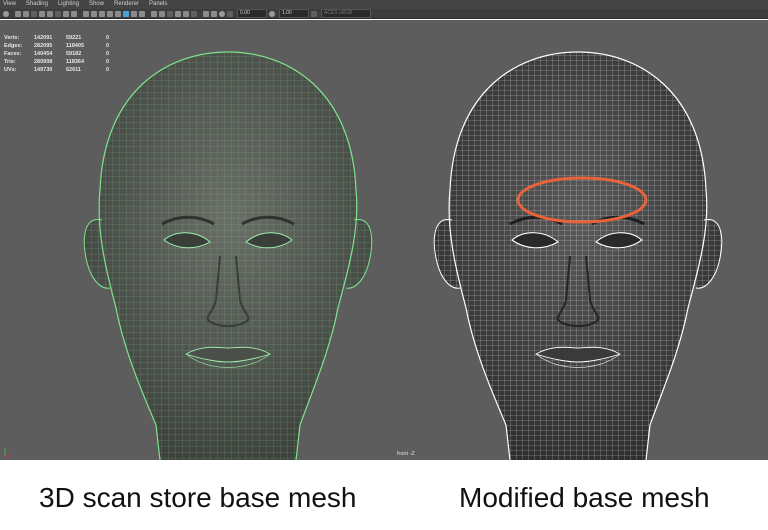  Describe the element at coordinates (294, 13) in the screenshot. I see `gamma-field: 1.00` at that location.